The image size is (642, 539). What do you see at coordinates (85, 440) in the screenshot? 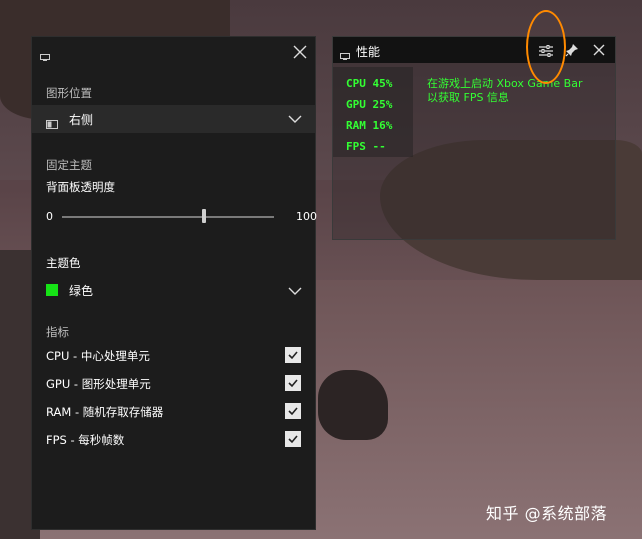
I see `metric-label: FPS - 每秒帧数` at bounding box center [85, 440].